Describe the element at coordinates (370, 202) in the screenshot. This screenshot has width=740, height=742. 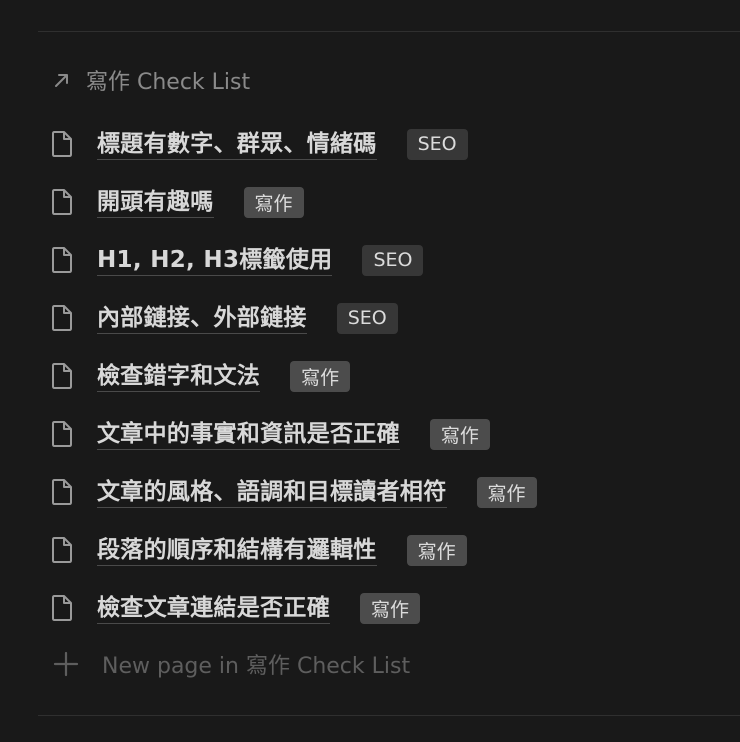
I see `list-item: 開頭有趣嗎 寫作` at that location.